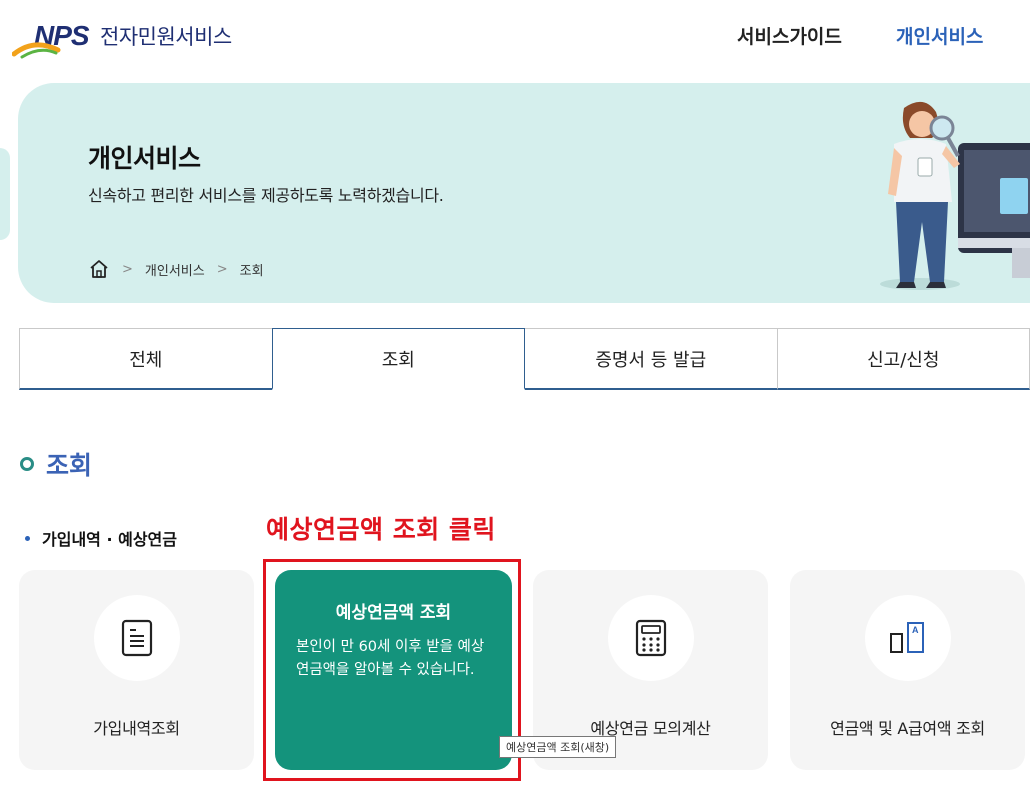 Image resolution: width=1030 pixels, height=791 pixels. I want to click on tab-all: 전체, so click(146, 359).